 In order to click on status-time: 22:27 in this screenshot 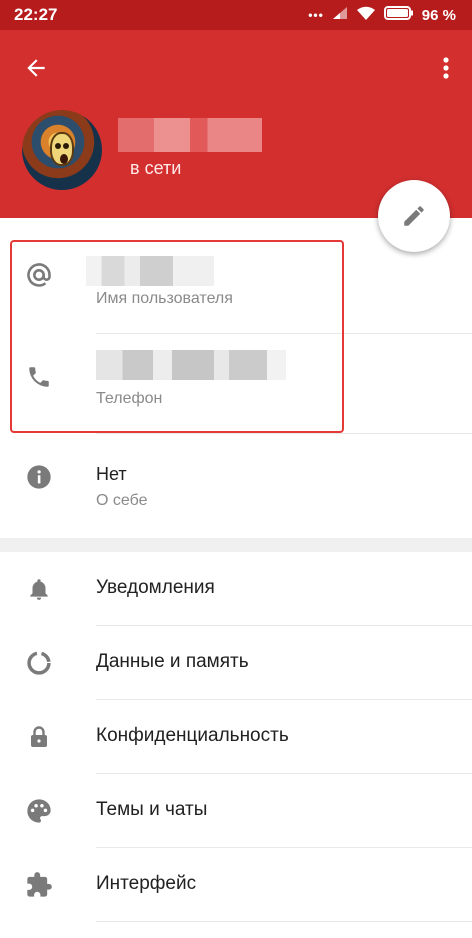, I will do `click(36, 14)`.